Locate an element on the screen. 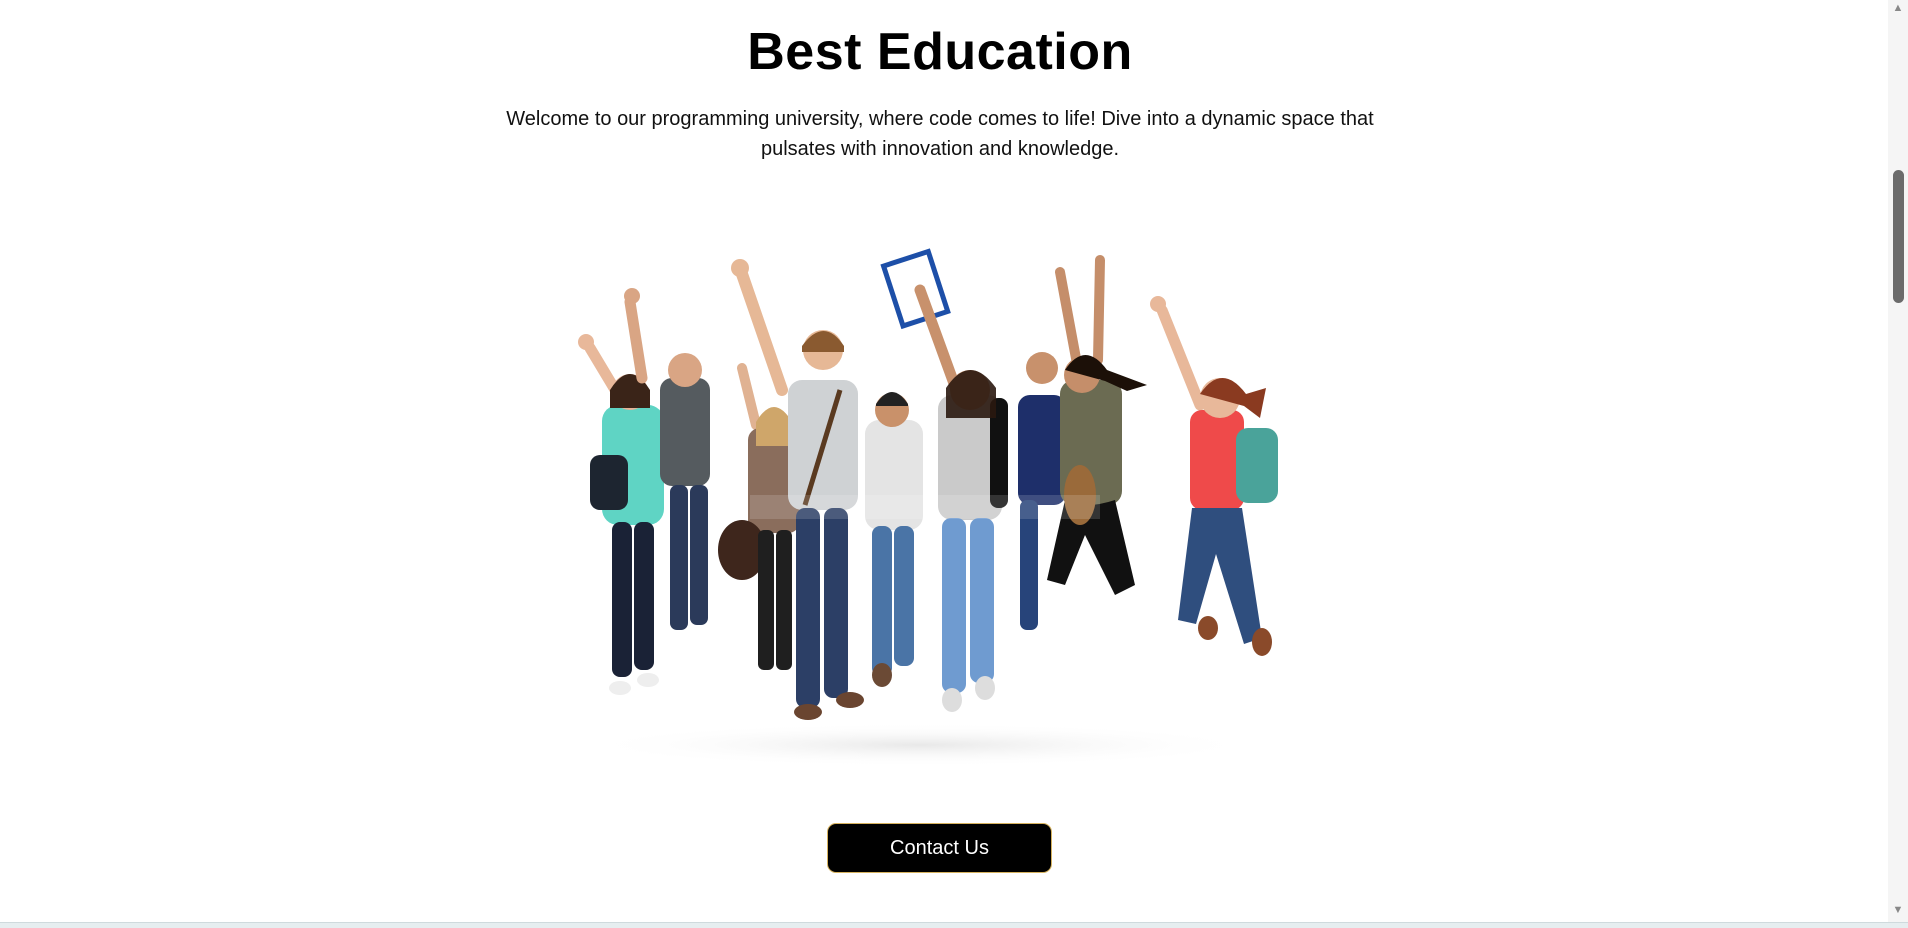  scroll-down-icon: ▼ is located at coordinates (1898, 910).